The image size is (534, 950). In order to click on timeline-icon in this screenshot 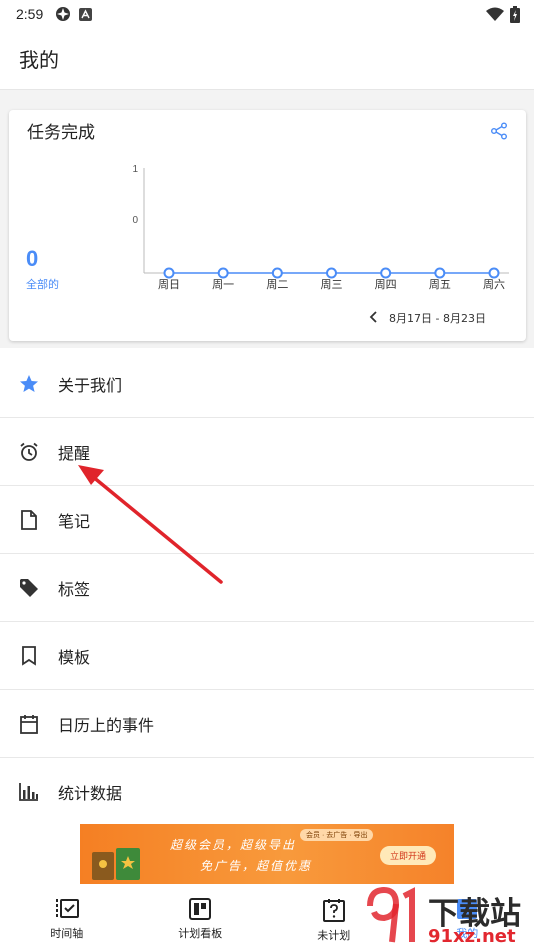, I will do `click(67, 909)`.